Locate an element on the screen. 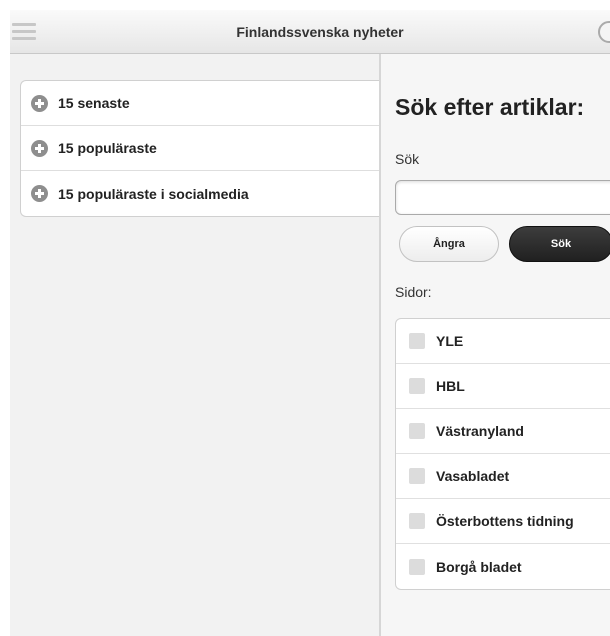 Image resolution: width=610 pixels, height=636 pixels. search-heading: Sök efter artiklar: is located at coordinates (490, 107).